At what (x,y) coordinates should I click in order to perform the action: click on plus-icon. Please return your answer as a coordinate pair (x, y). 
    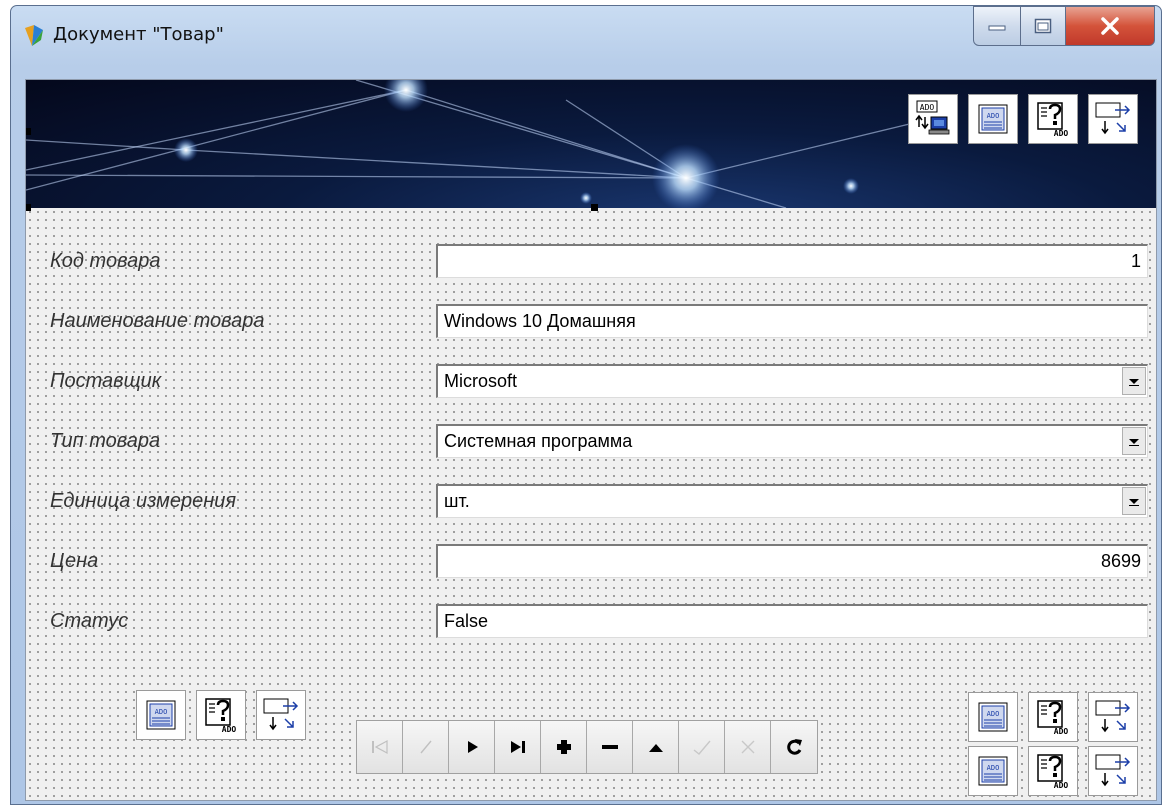
    Looking at the image, I should click on (563, 747).